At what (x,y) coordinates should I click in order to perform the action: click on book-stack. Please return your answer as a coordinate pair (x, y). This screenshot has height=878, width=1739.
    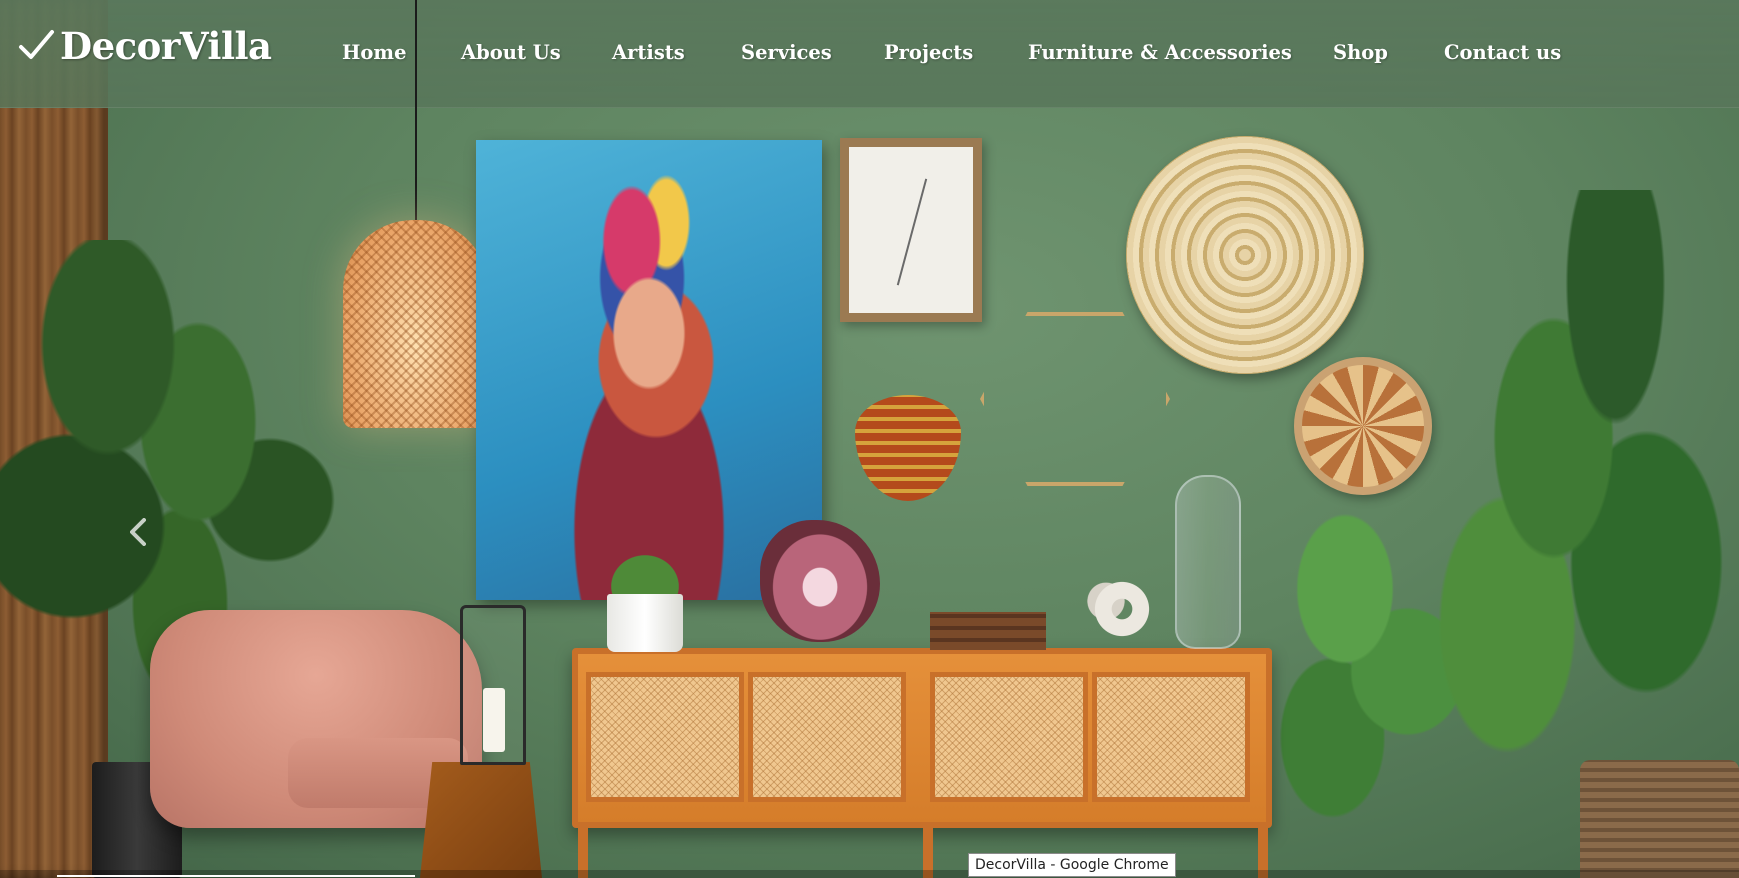
    Looking at the image, I should click on (988, 631).